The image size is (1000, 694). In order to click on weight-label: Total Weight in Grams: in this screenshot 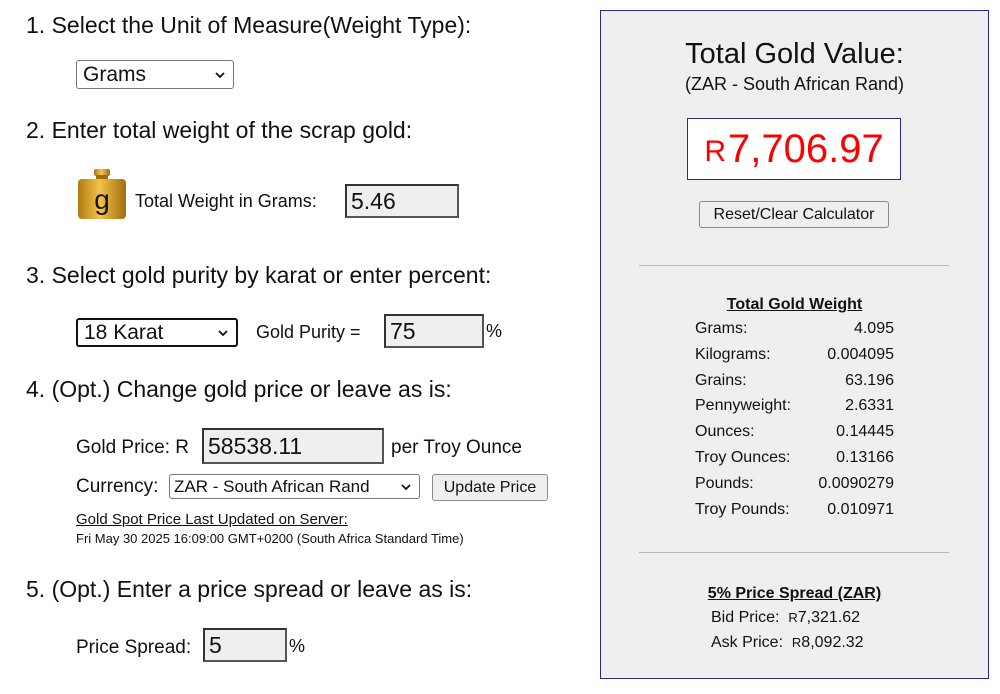, I will do `click(226, 201)`.